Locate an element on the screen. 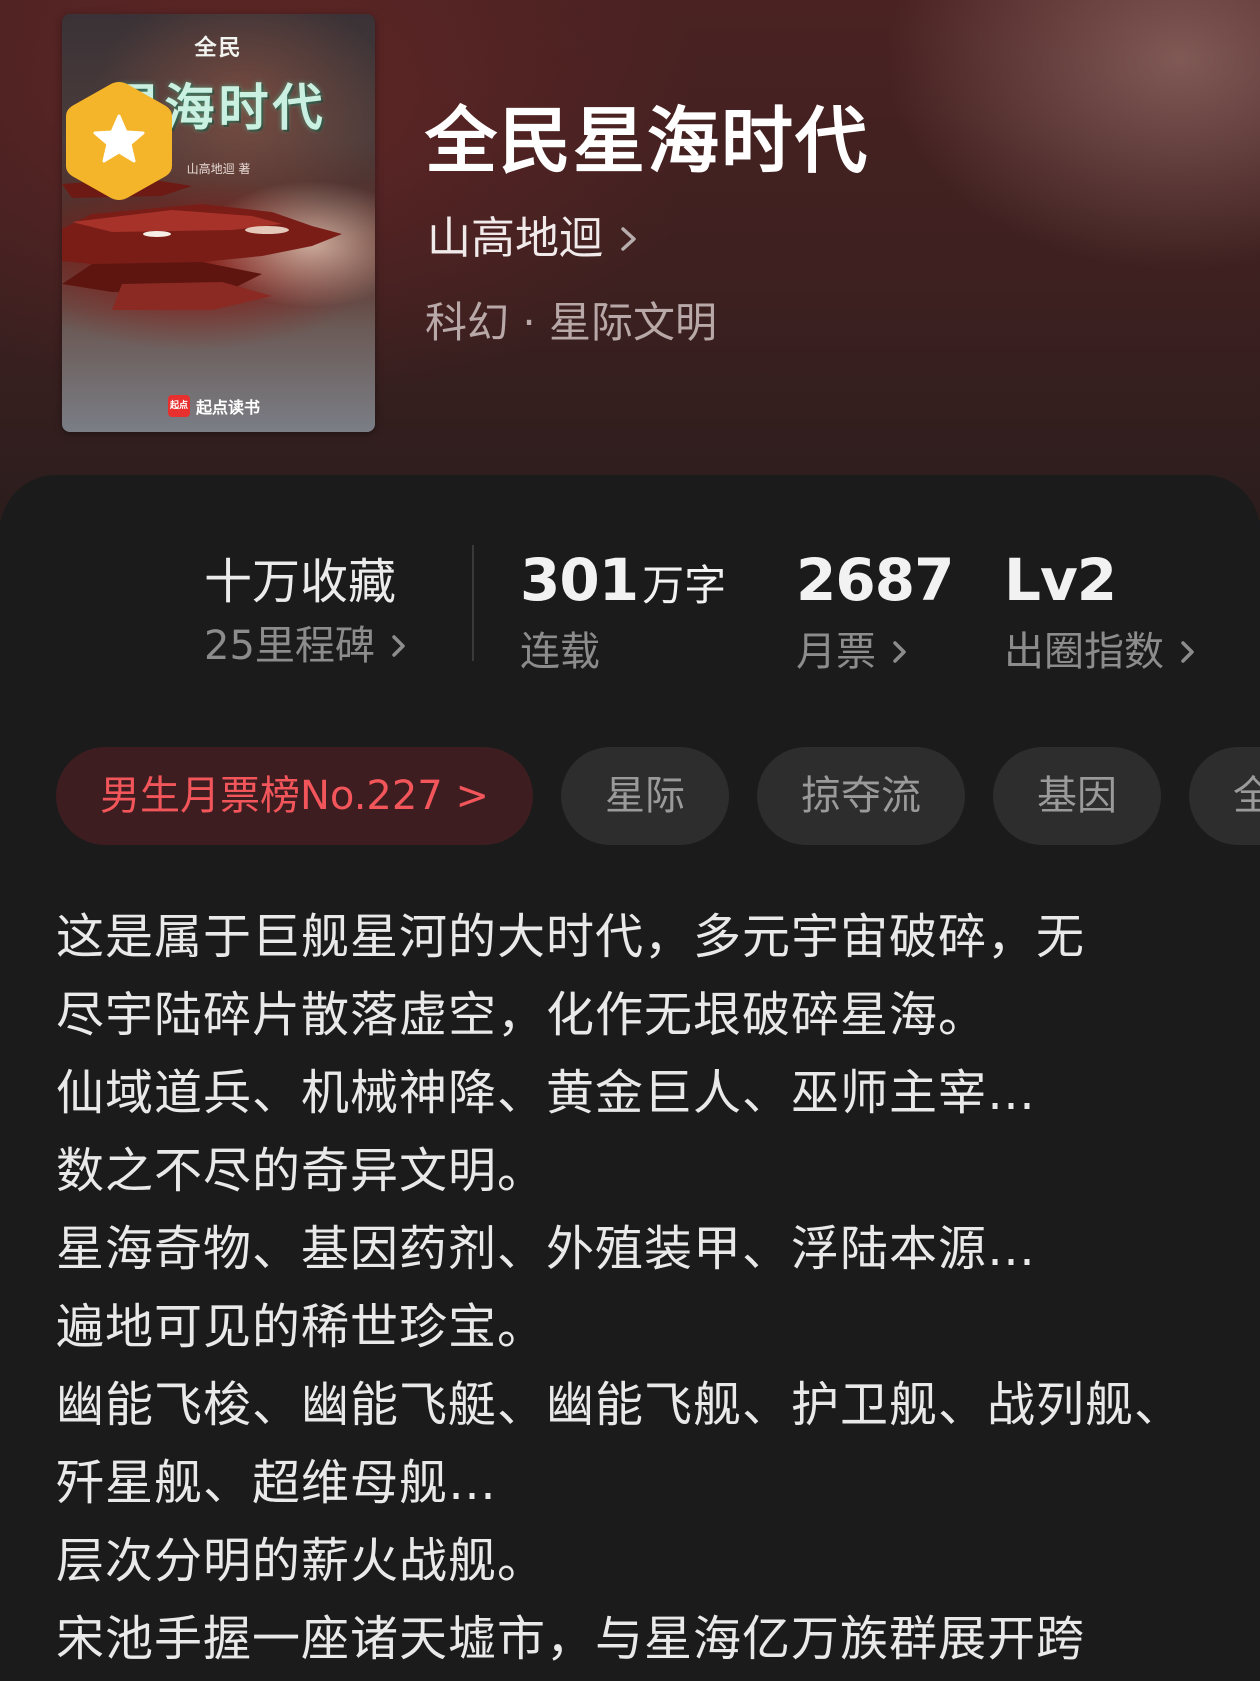 This screenshot has height=1681, width=1260. synopsis-line: 幽能飞梭、幽能飞艇、幽能飞舰、护卫舰、战列舰、 is located at coordinates (620, 1405).